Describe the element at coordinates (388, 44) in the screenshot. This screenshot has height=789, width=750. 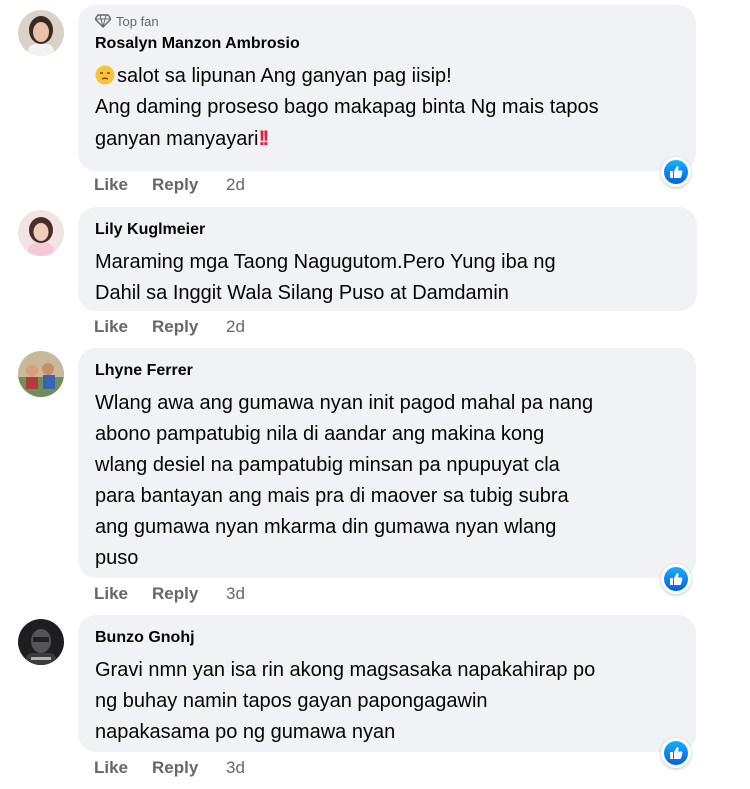
I see `comment-author: Rosalyn Manzon Ambrosio` at that location.